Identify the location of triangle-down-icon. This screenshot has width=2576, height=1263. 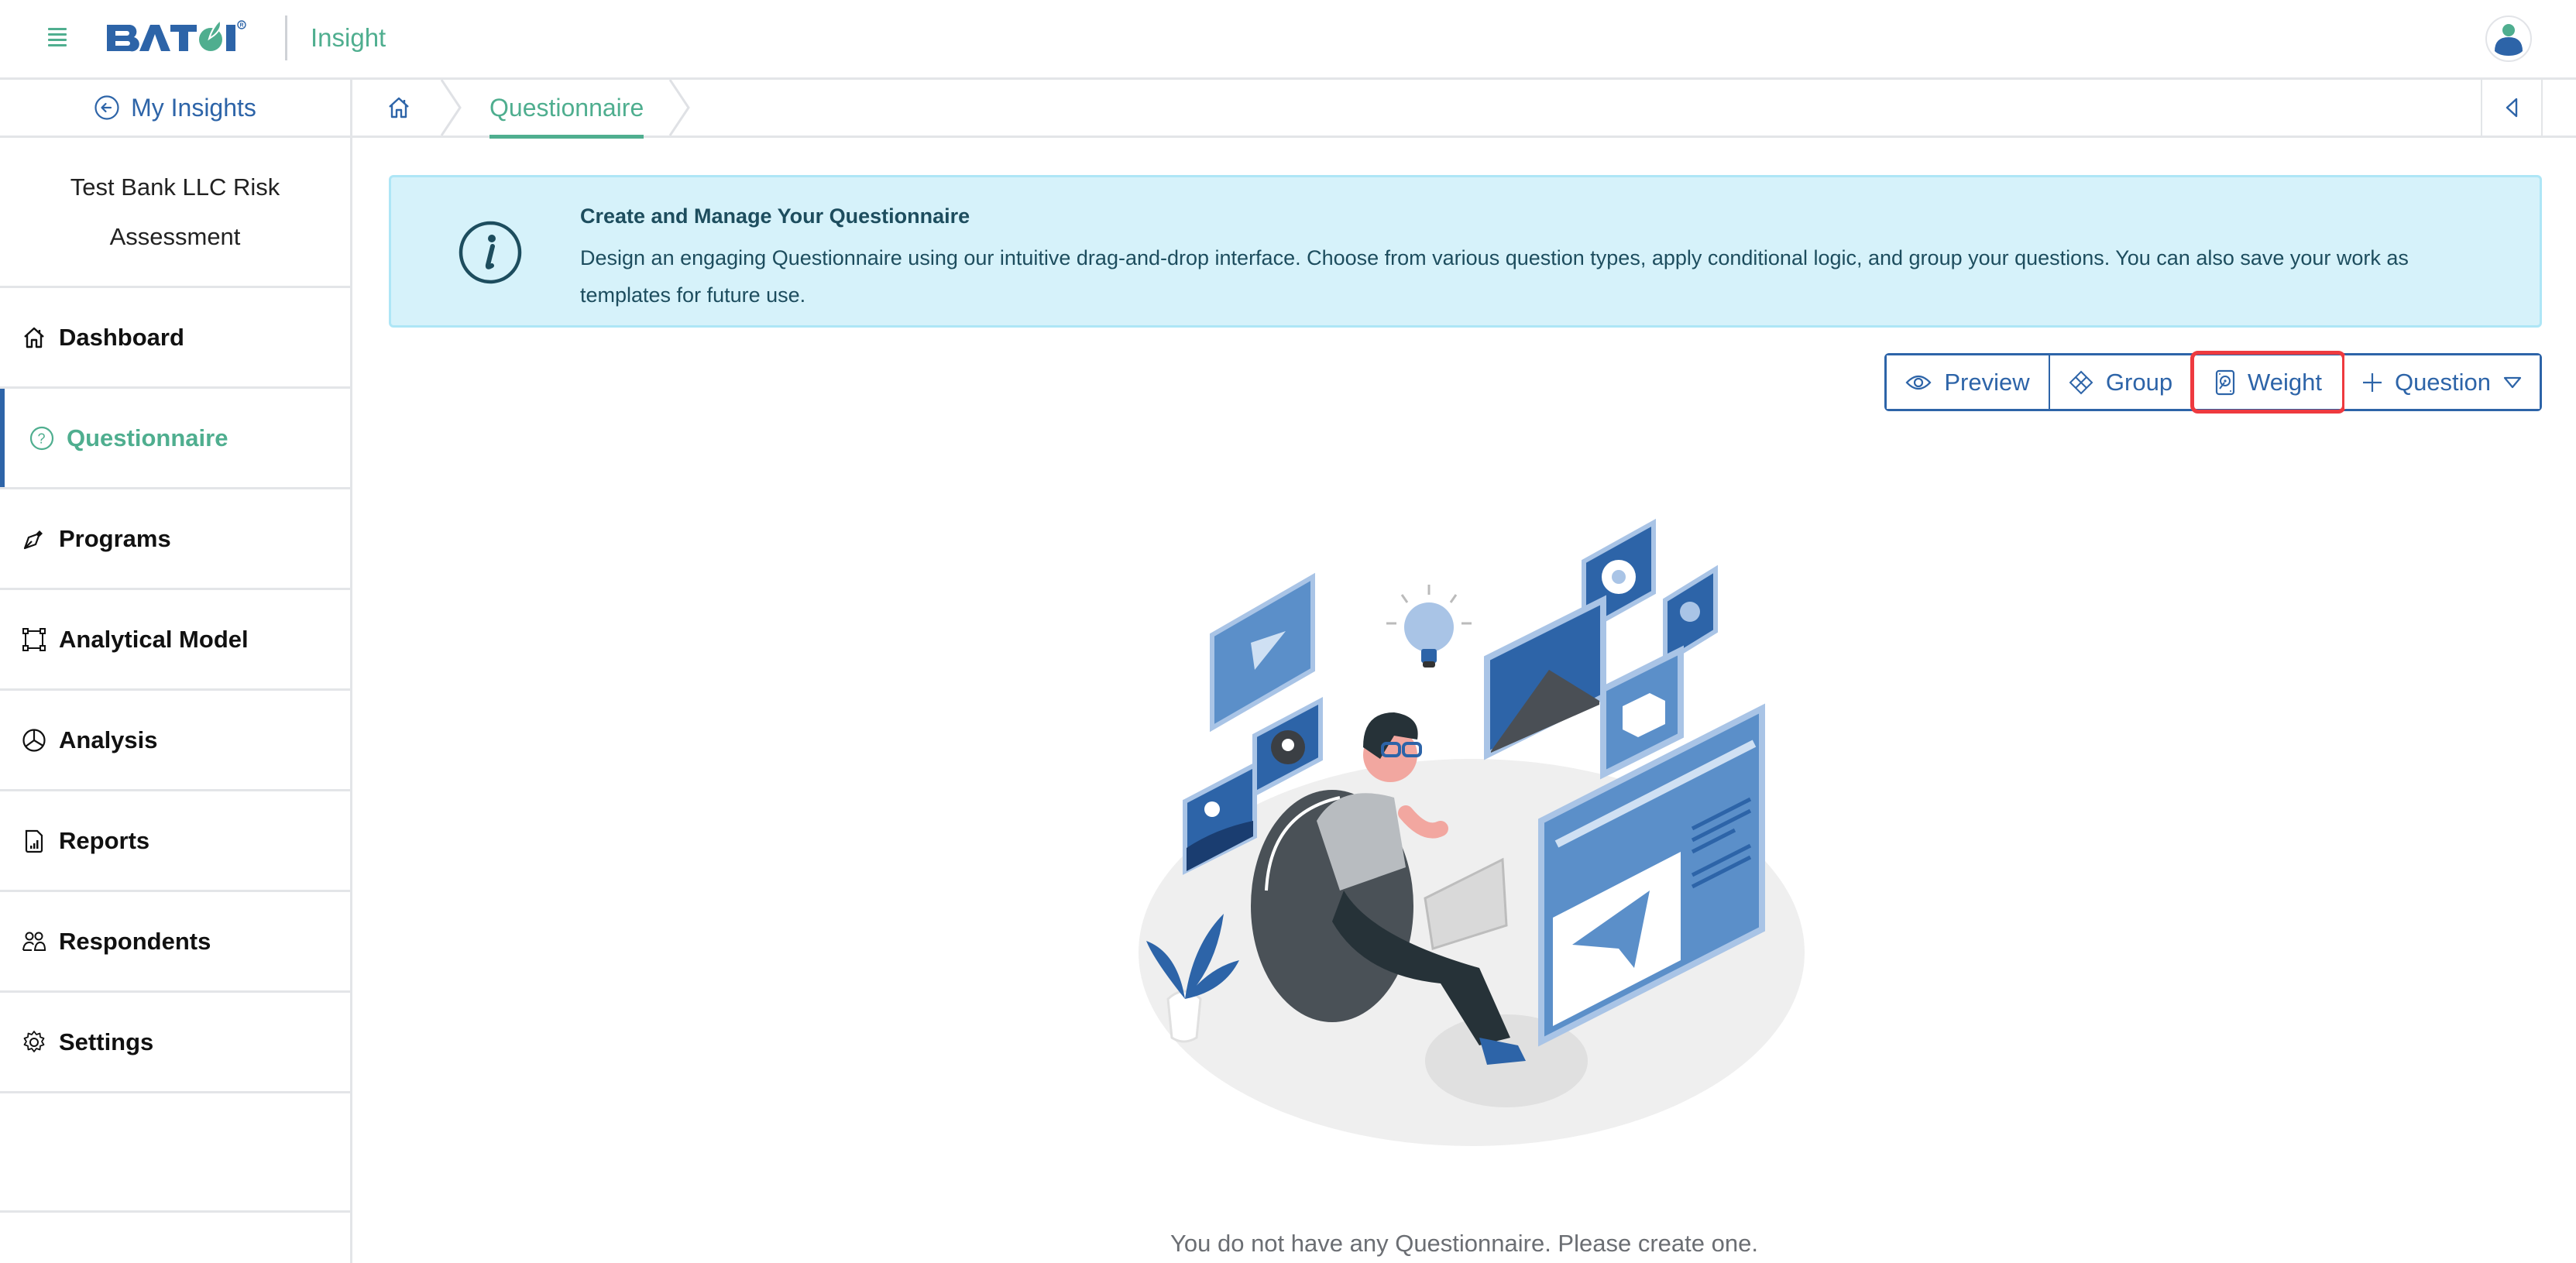
(2512, 382).